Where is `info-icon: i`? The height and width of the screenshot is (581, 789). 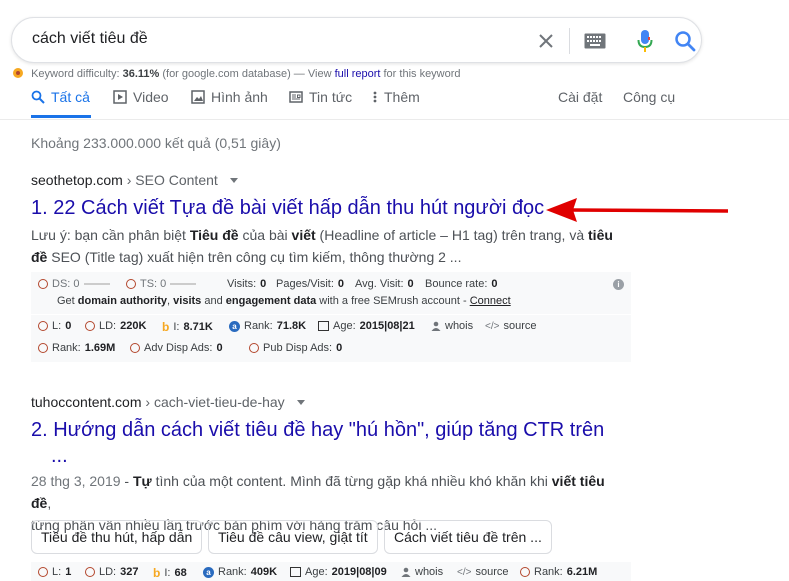
info-icon: i is located at coordinates (618, 284).